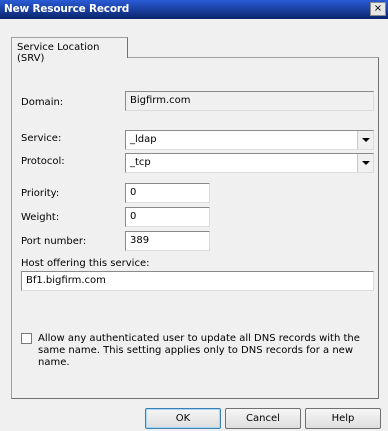 Image resolution: width=388 pixels, height=431 pixels. Describe the element at coordinates (54, 241) in the screenshot. I see `port-label: Port number:` at that location.